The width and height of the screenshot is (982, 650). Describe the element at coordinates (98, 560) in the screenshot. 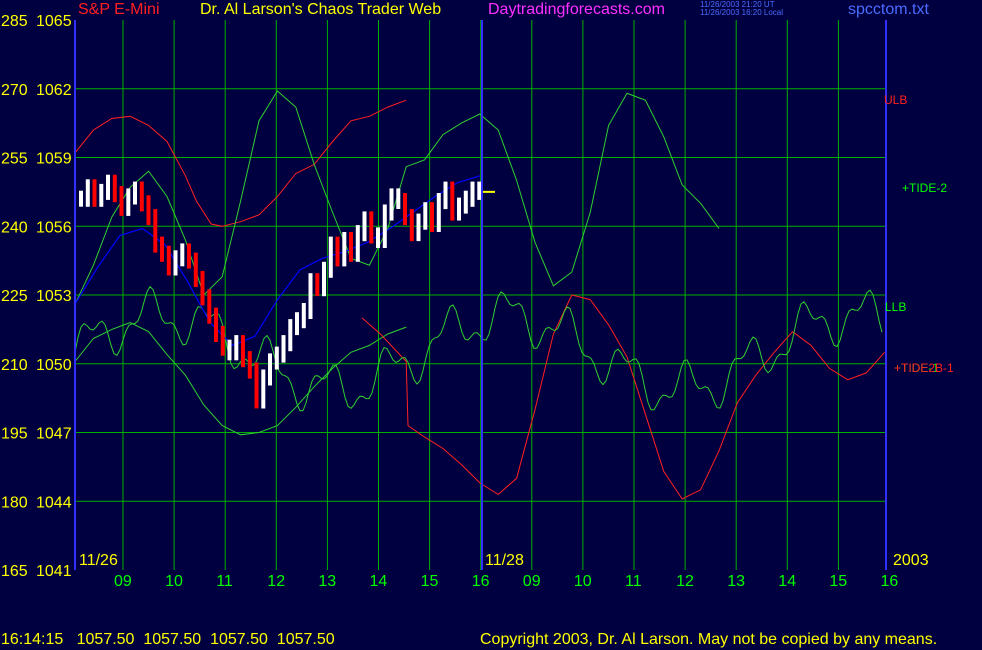

I see `date-label-start: 11/26` at that location.